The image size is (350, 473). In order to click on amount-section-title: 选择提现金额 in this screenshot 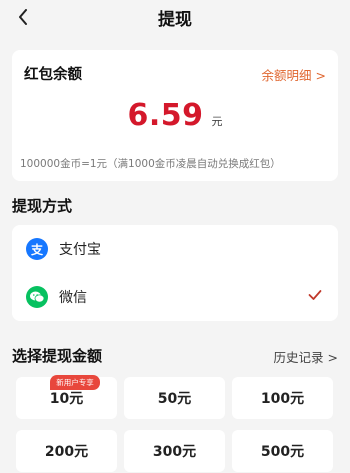, I will do `click(57, 356)`.